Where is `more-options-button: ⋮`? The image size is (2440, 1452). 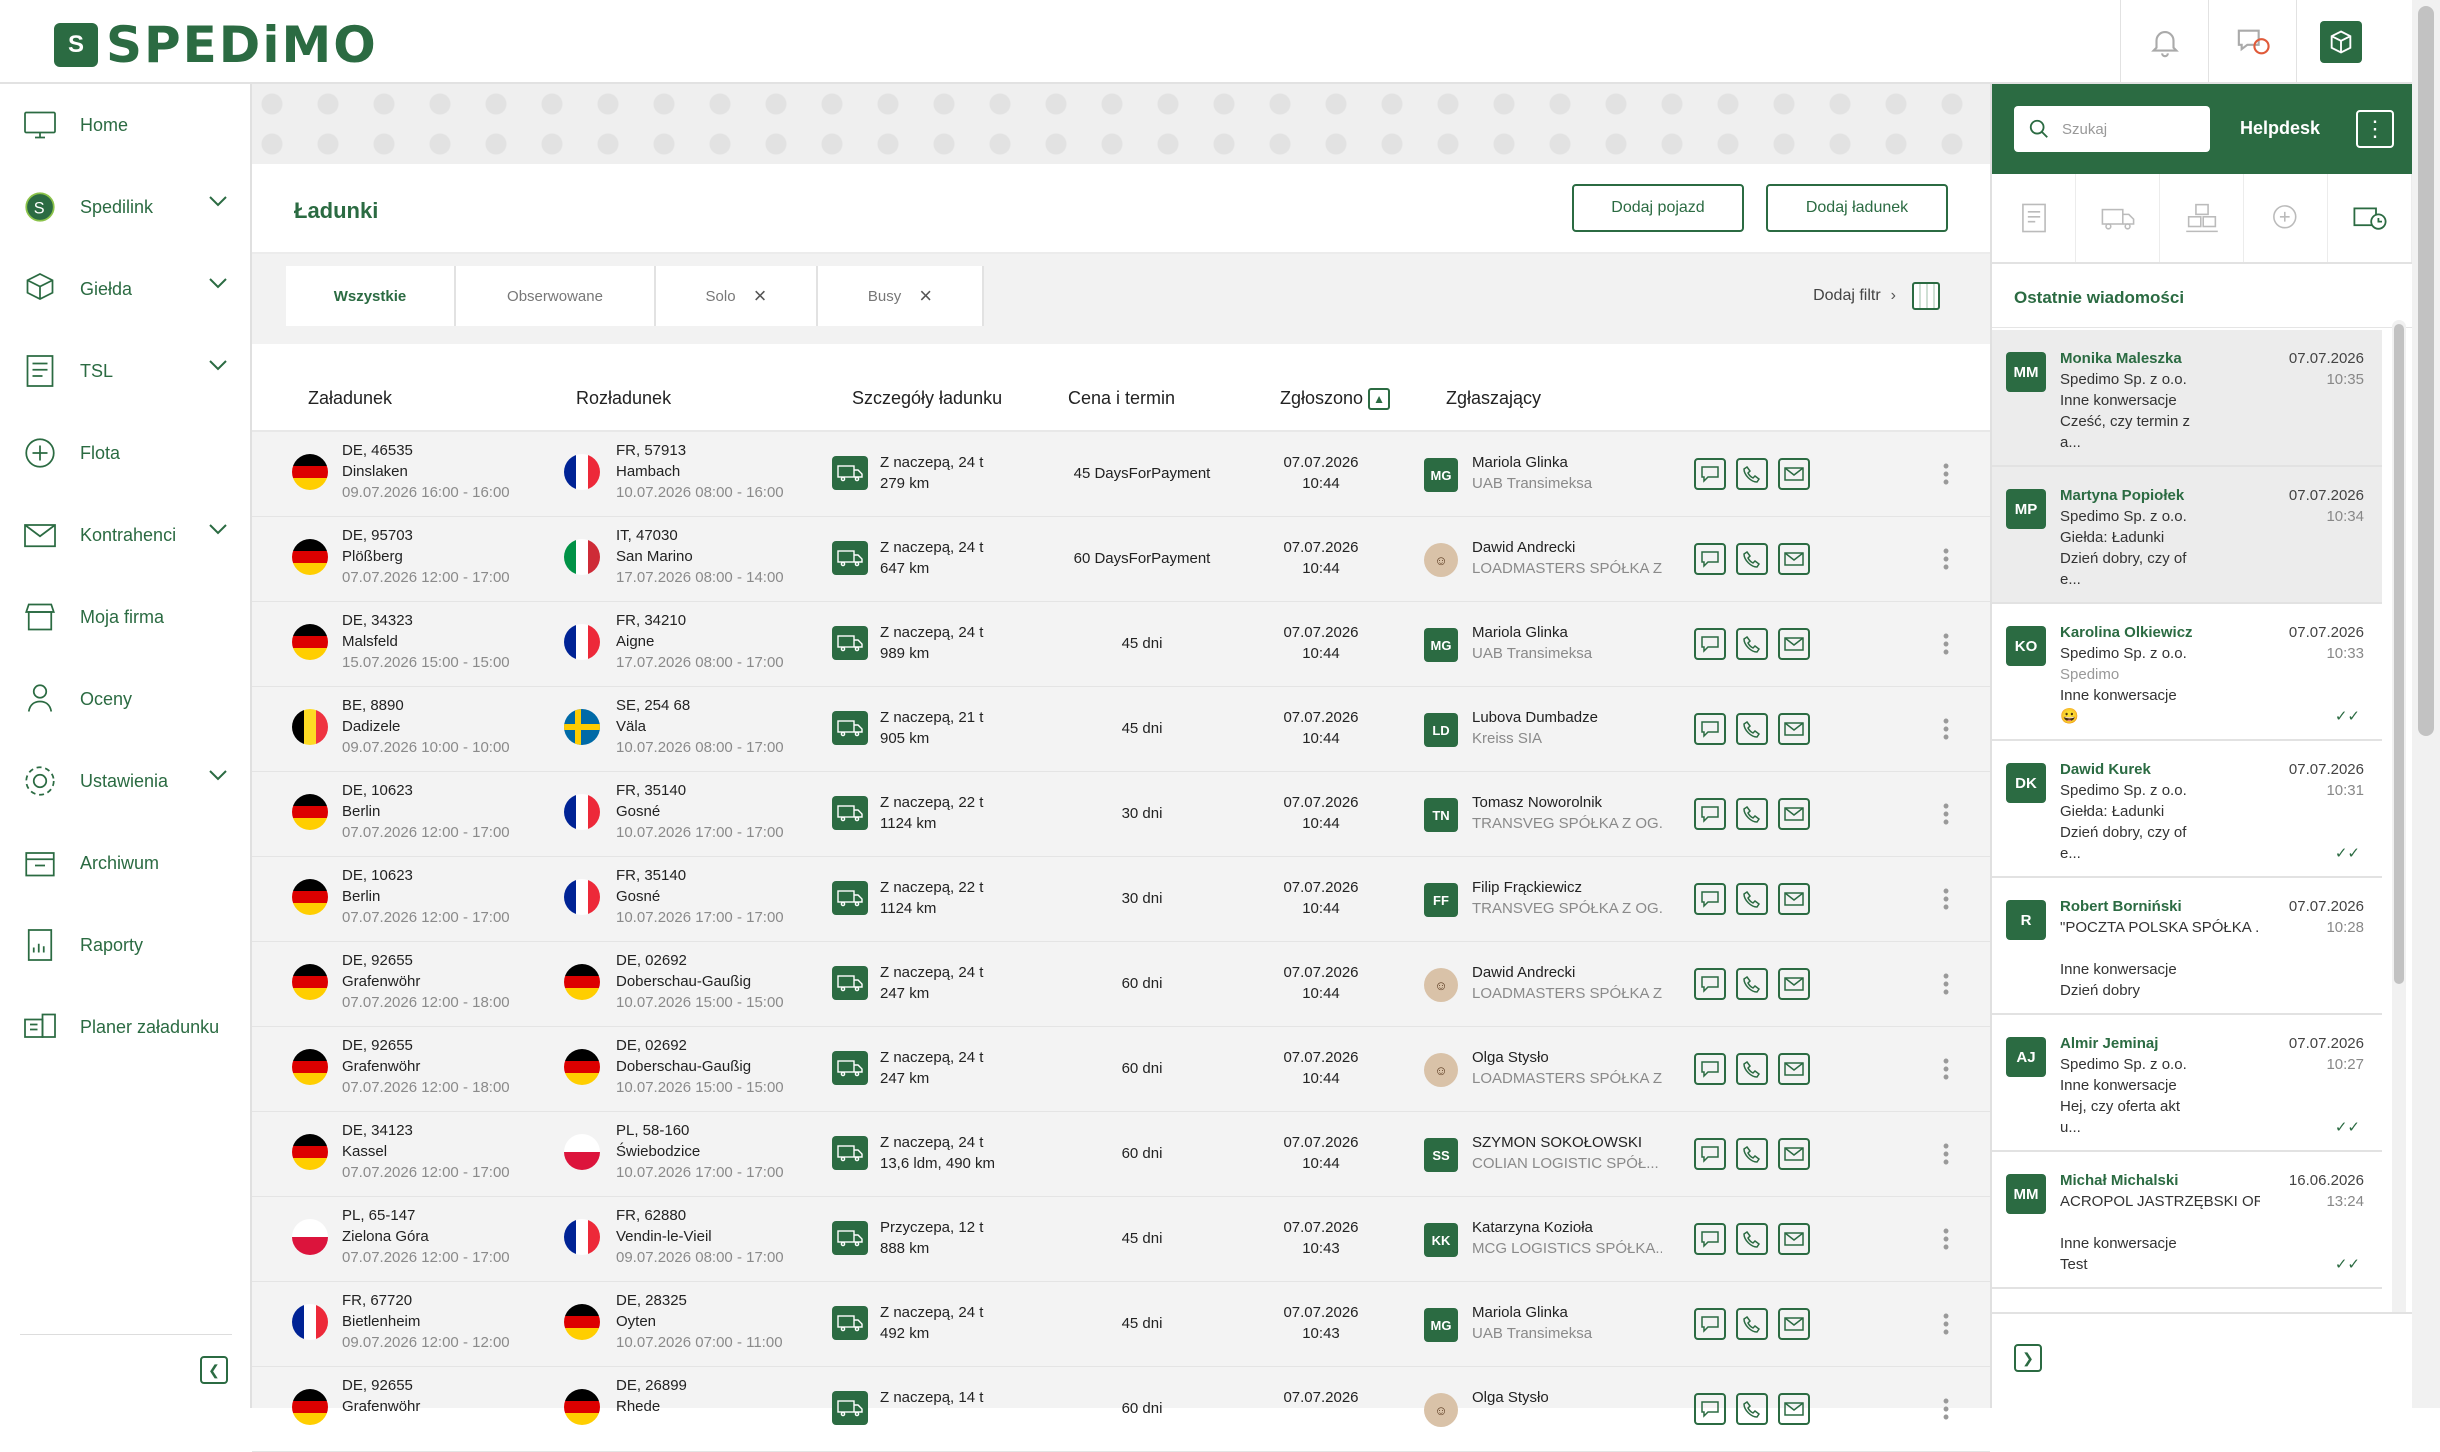 more-options-button: ⋮ is located at coordinates (2375, 129).